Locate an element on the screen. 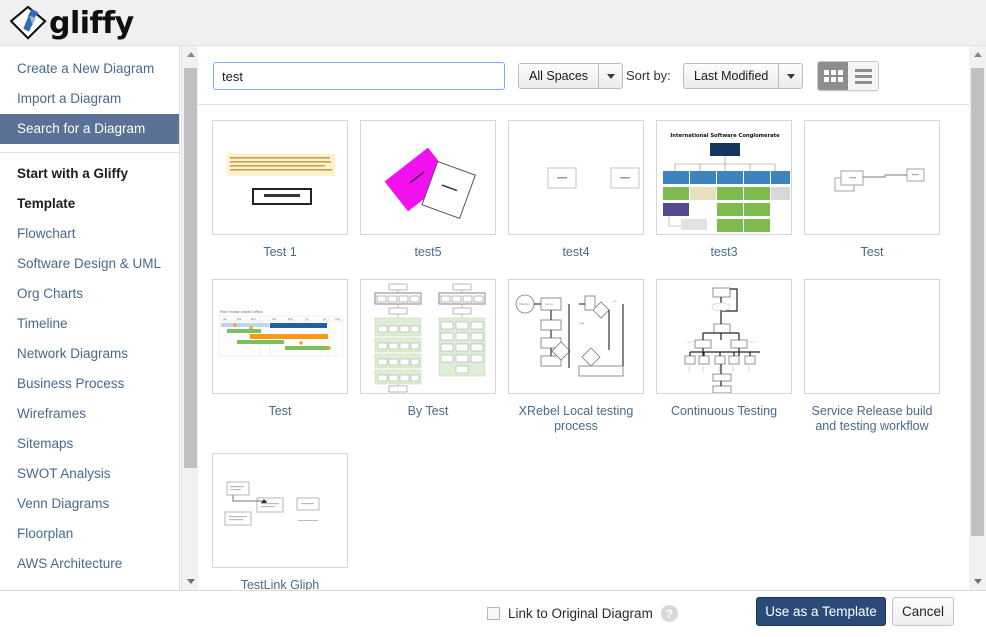  sidebar-item-timeline: Timeline is located at coordinates (89, 324).